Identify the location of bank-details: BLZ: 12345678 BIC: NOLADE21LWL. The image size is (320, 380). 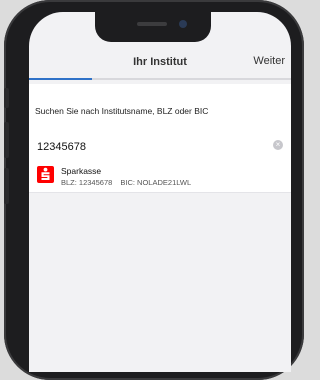
(126, 182).